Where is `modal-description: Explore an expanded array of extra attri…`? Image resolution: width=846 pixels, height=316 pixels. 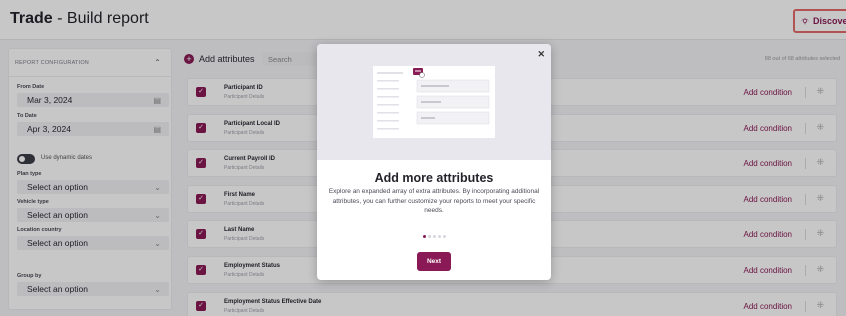
modal-description: Explore an expanded array of extra attri… is located at coordinates (434, 201).